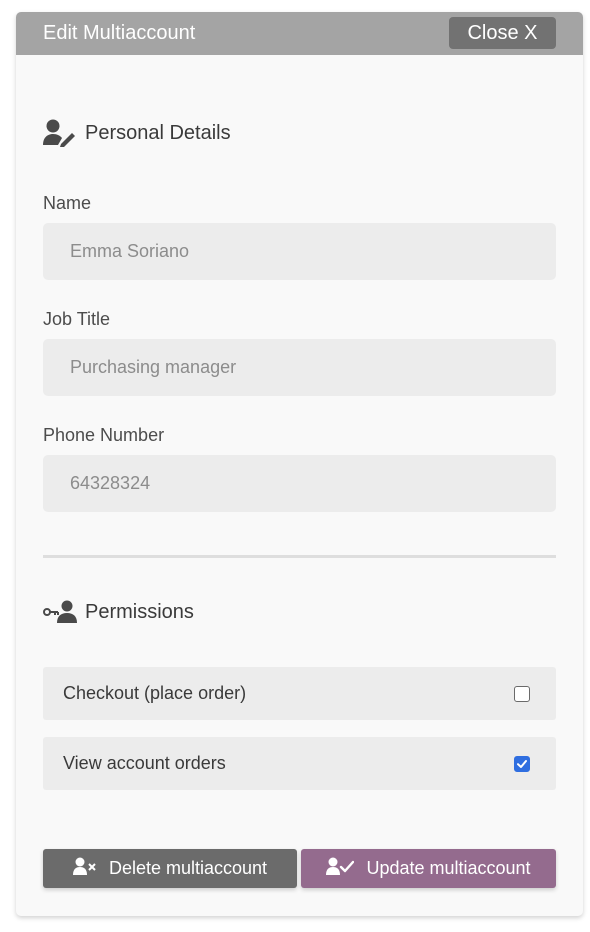 This screenshot has height=932, width=590. What do you see at coordinates (522, 694) in the screenshot?
I see `checkout-checkbox` at bounding box center [522, 694].